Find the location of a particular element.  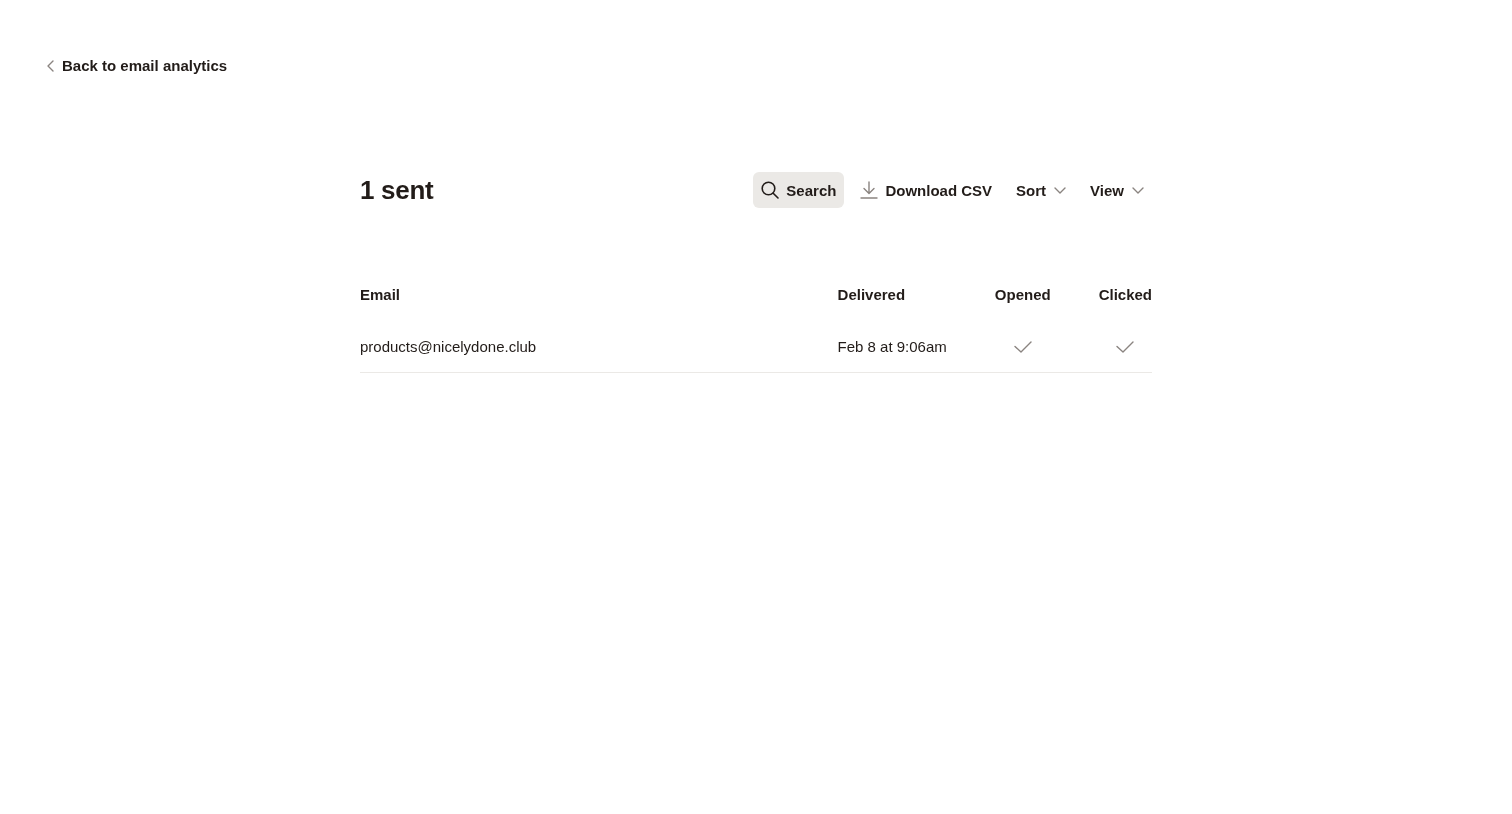

table-cell: products@nicelydone.club is located at coordinates (448, 347).